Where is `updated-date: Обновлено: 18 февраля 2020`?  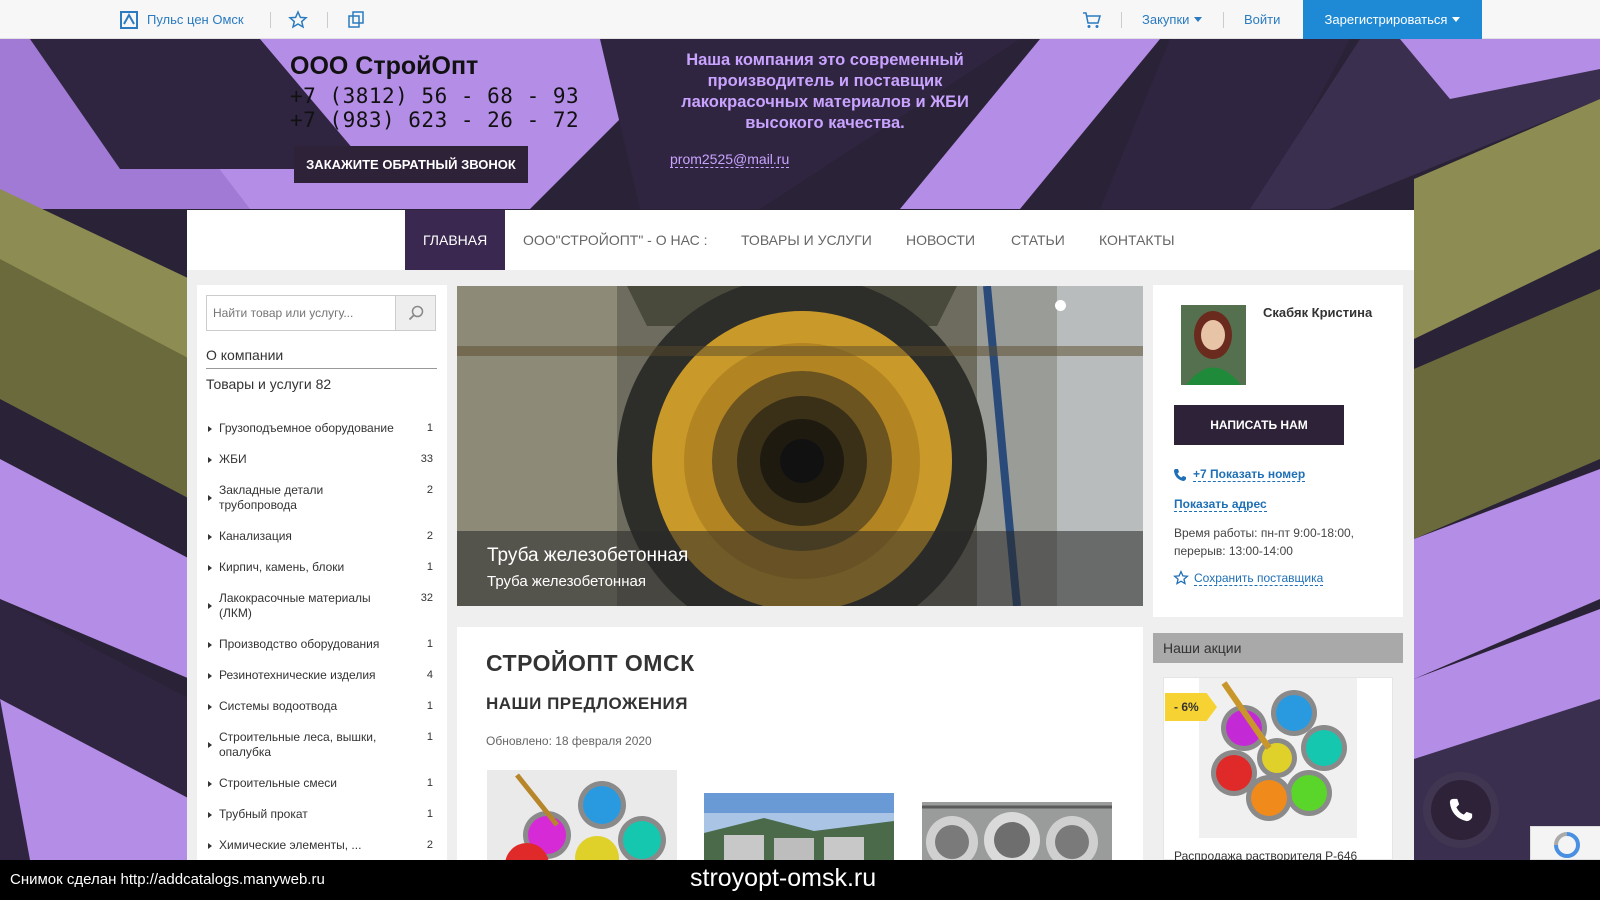 updated-date: Обновлено: 18 февраля 2020 is located at coordinates (569, 741).